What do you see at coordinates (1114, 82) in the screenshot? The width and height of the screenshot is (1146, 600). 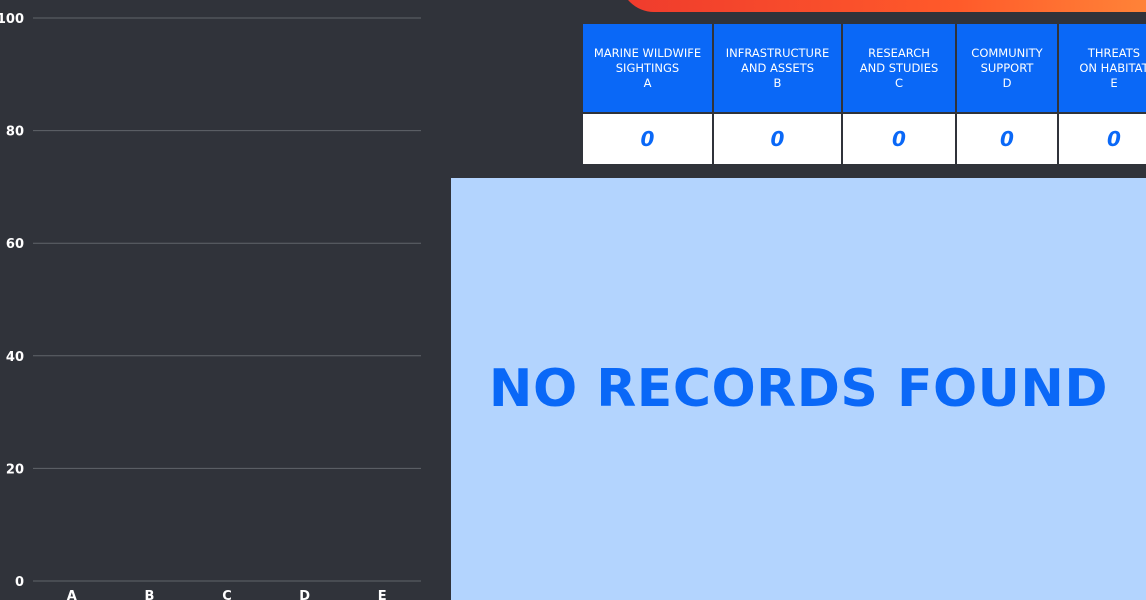 I see `column-code: E` at bounding box center [1114, 82].